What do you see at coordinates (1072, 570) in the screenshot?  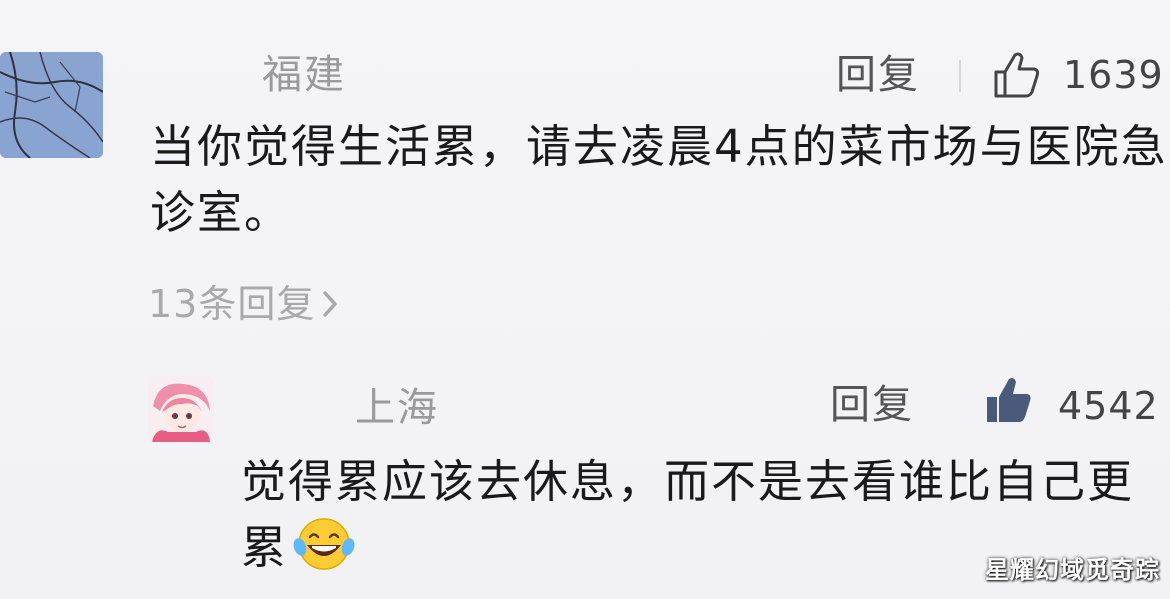 I see `watermark-text: 星耀幻域觅奇踪` at bounding box center [1072, 570].